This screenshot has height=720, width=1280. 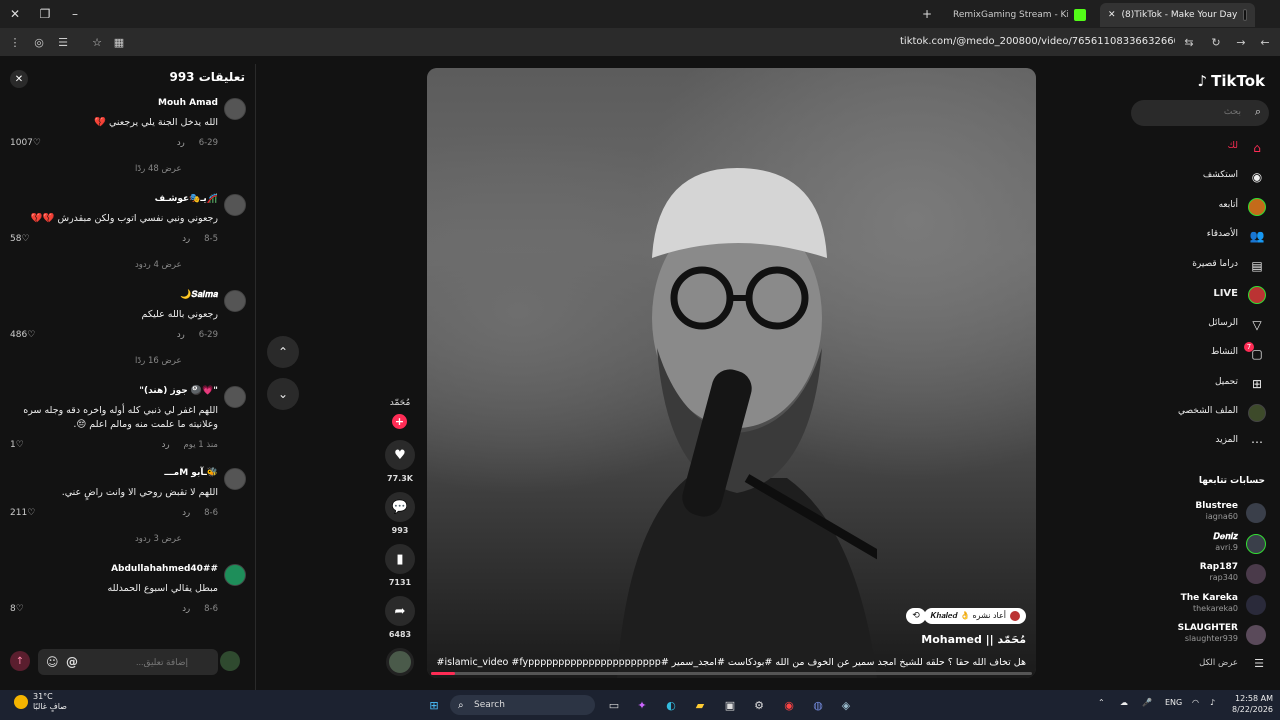 I want to click on comment-author: يـ🎭عوشـف🎢, so click(x=186, y=199).